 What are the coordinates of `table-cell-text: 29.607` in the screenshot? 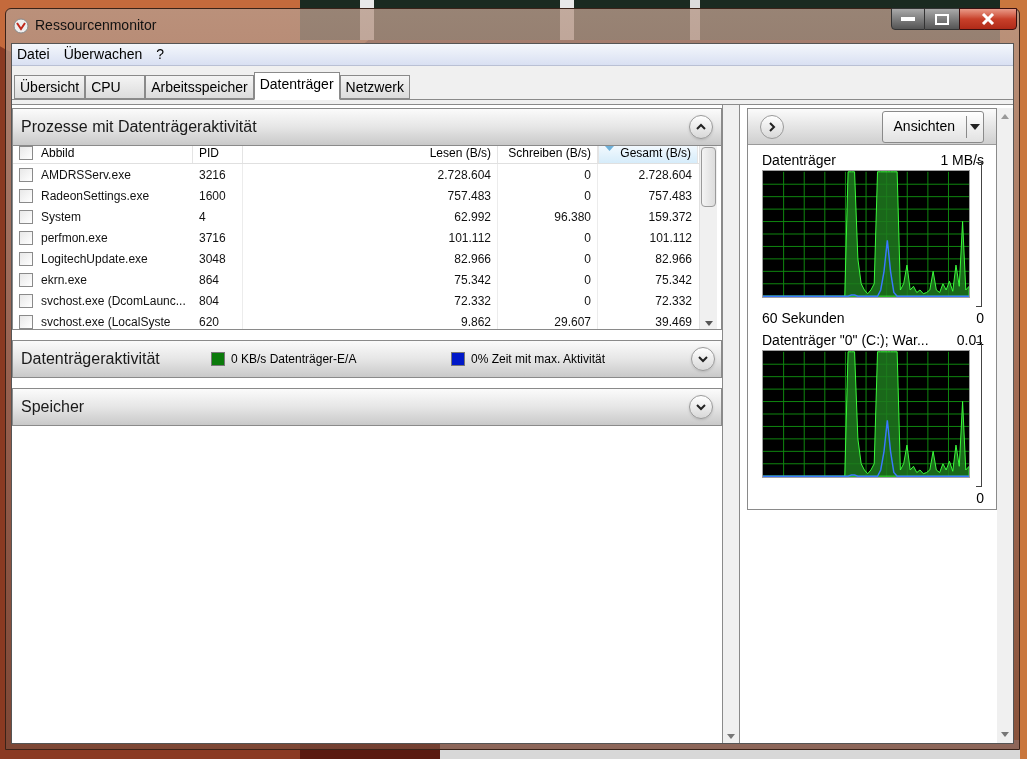 It's located at (572, 321).